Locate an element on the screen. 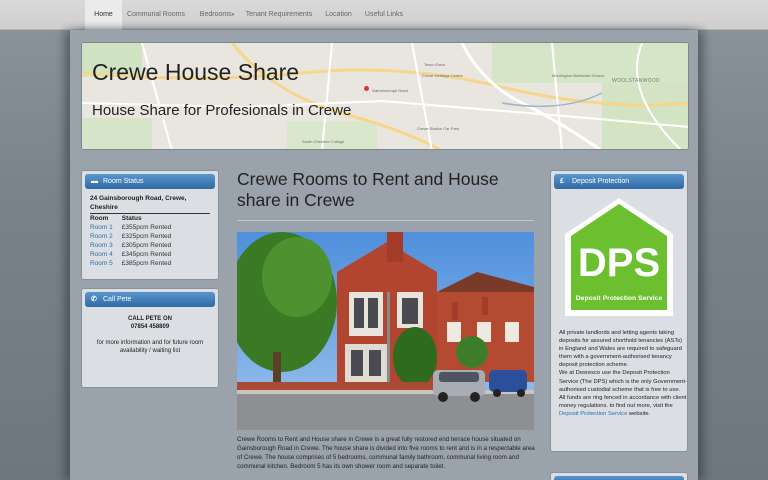  nav-useful-links: Useful Links is located at coordinates (384, 15).